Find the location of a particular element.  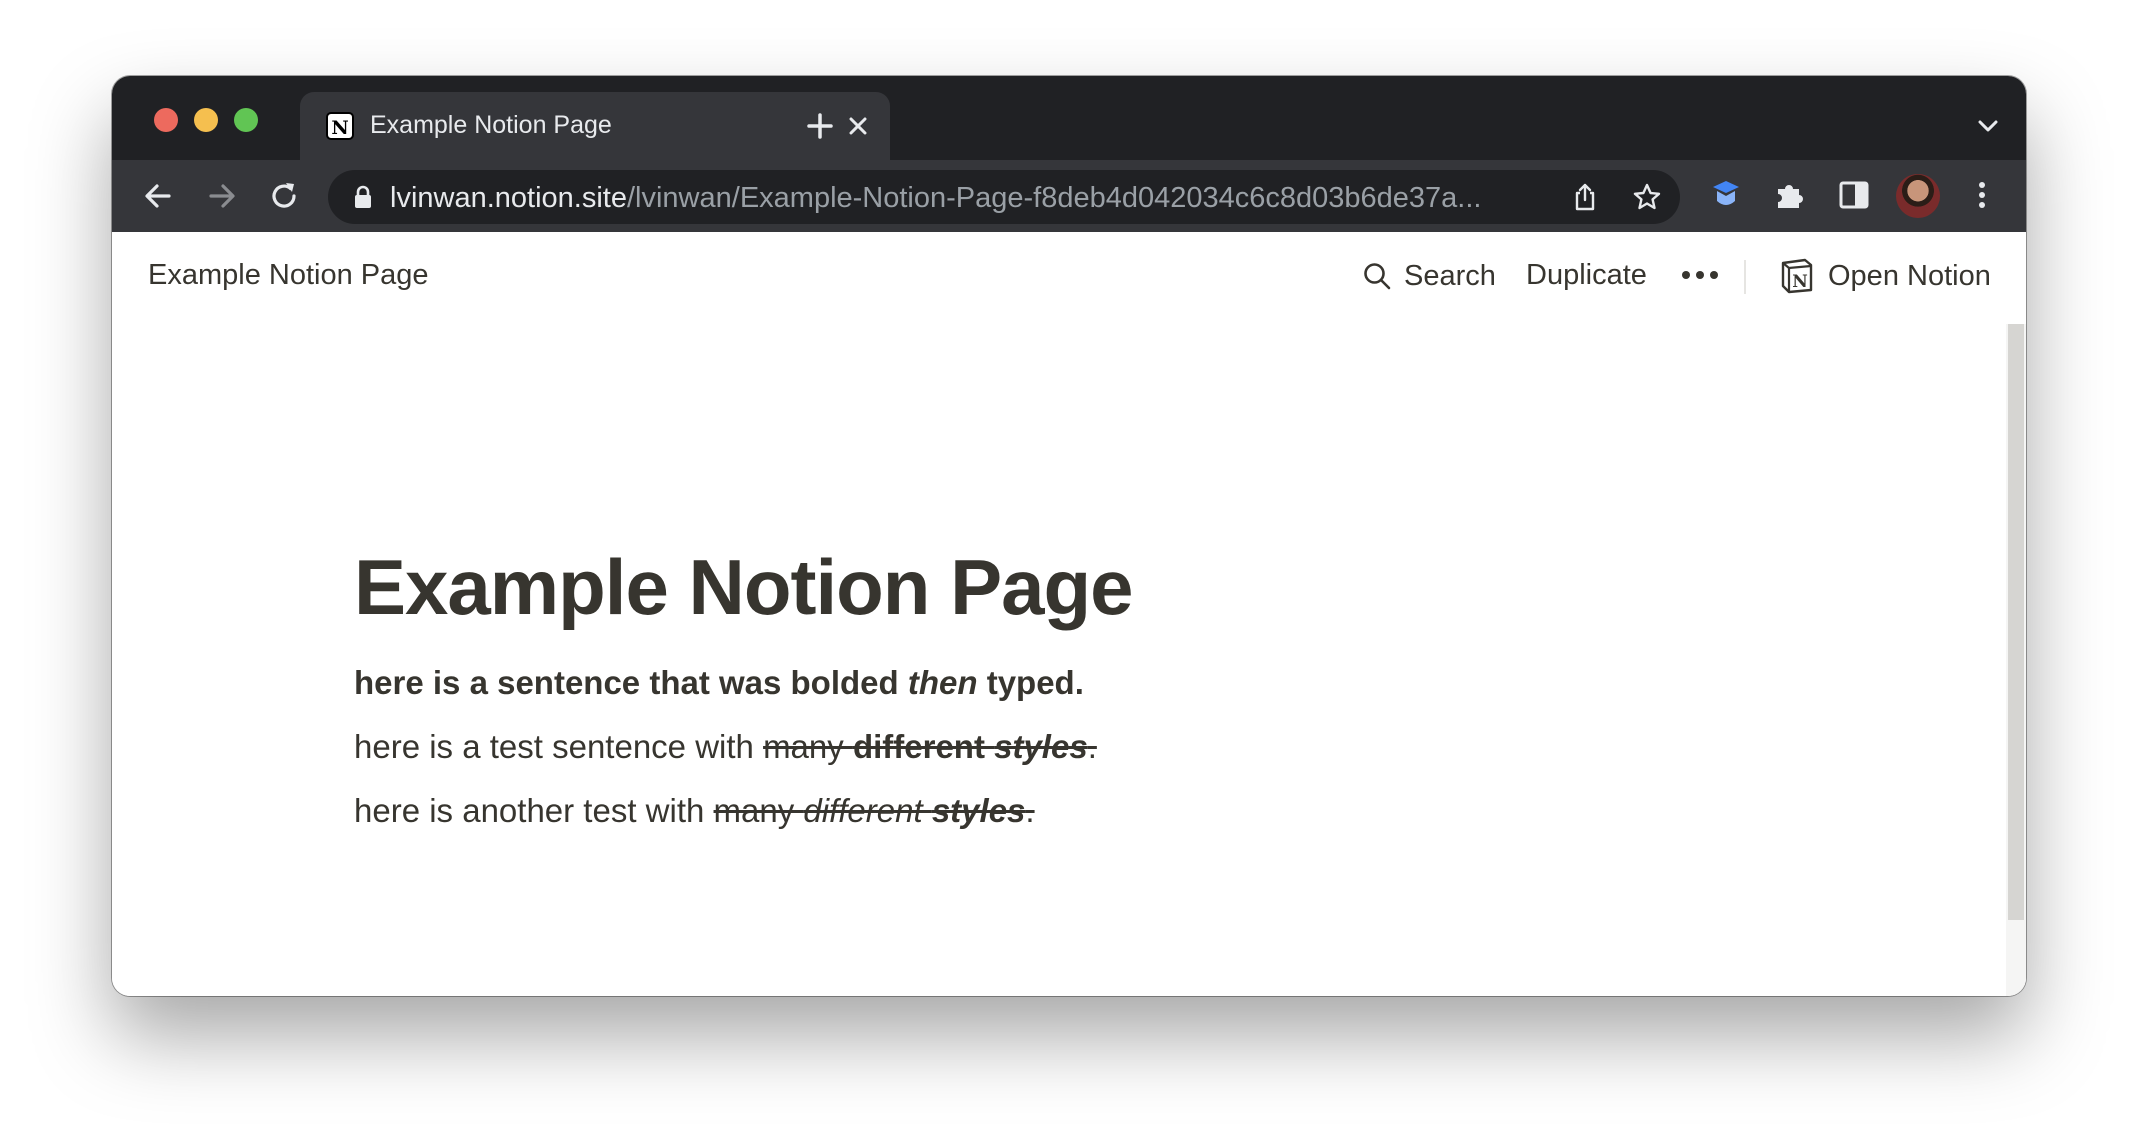

profile-avatar is located at coordinates (1918, 196).